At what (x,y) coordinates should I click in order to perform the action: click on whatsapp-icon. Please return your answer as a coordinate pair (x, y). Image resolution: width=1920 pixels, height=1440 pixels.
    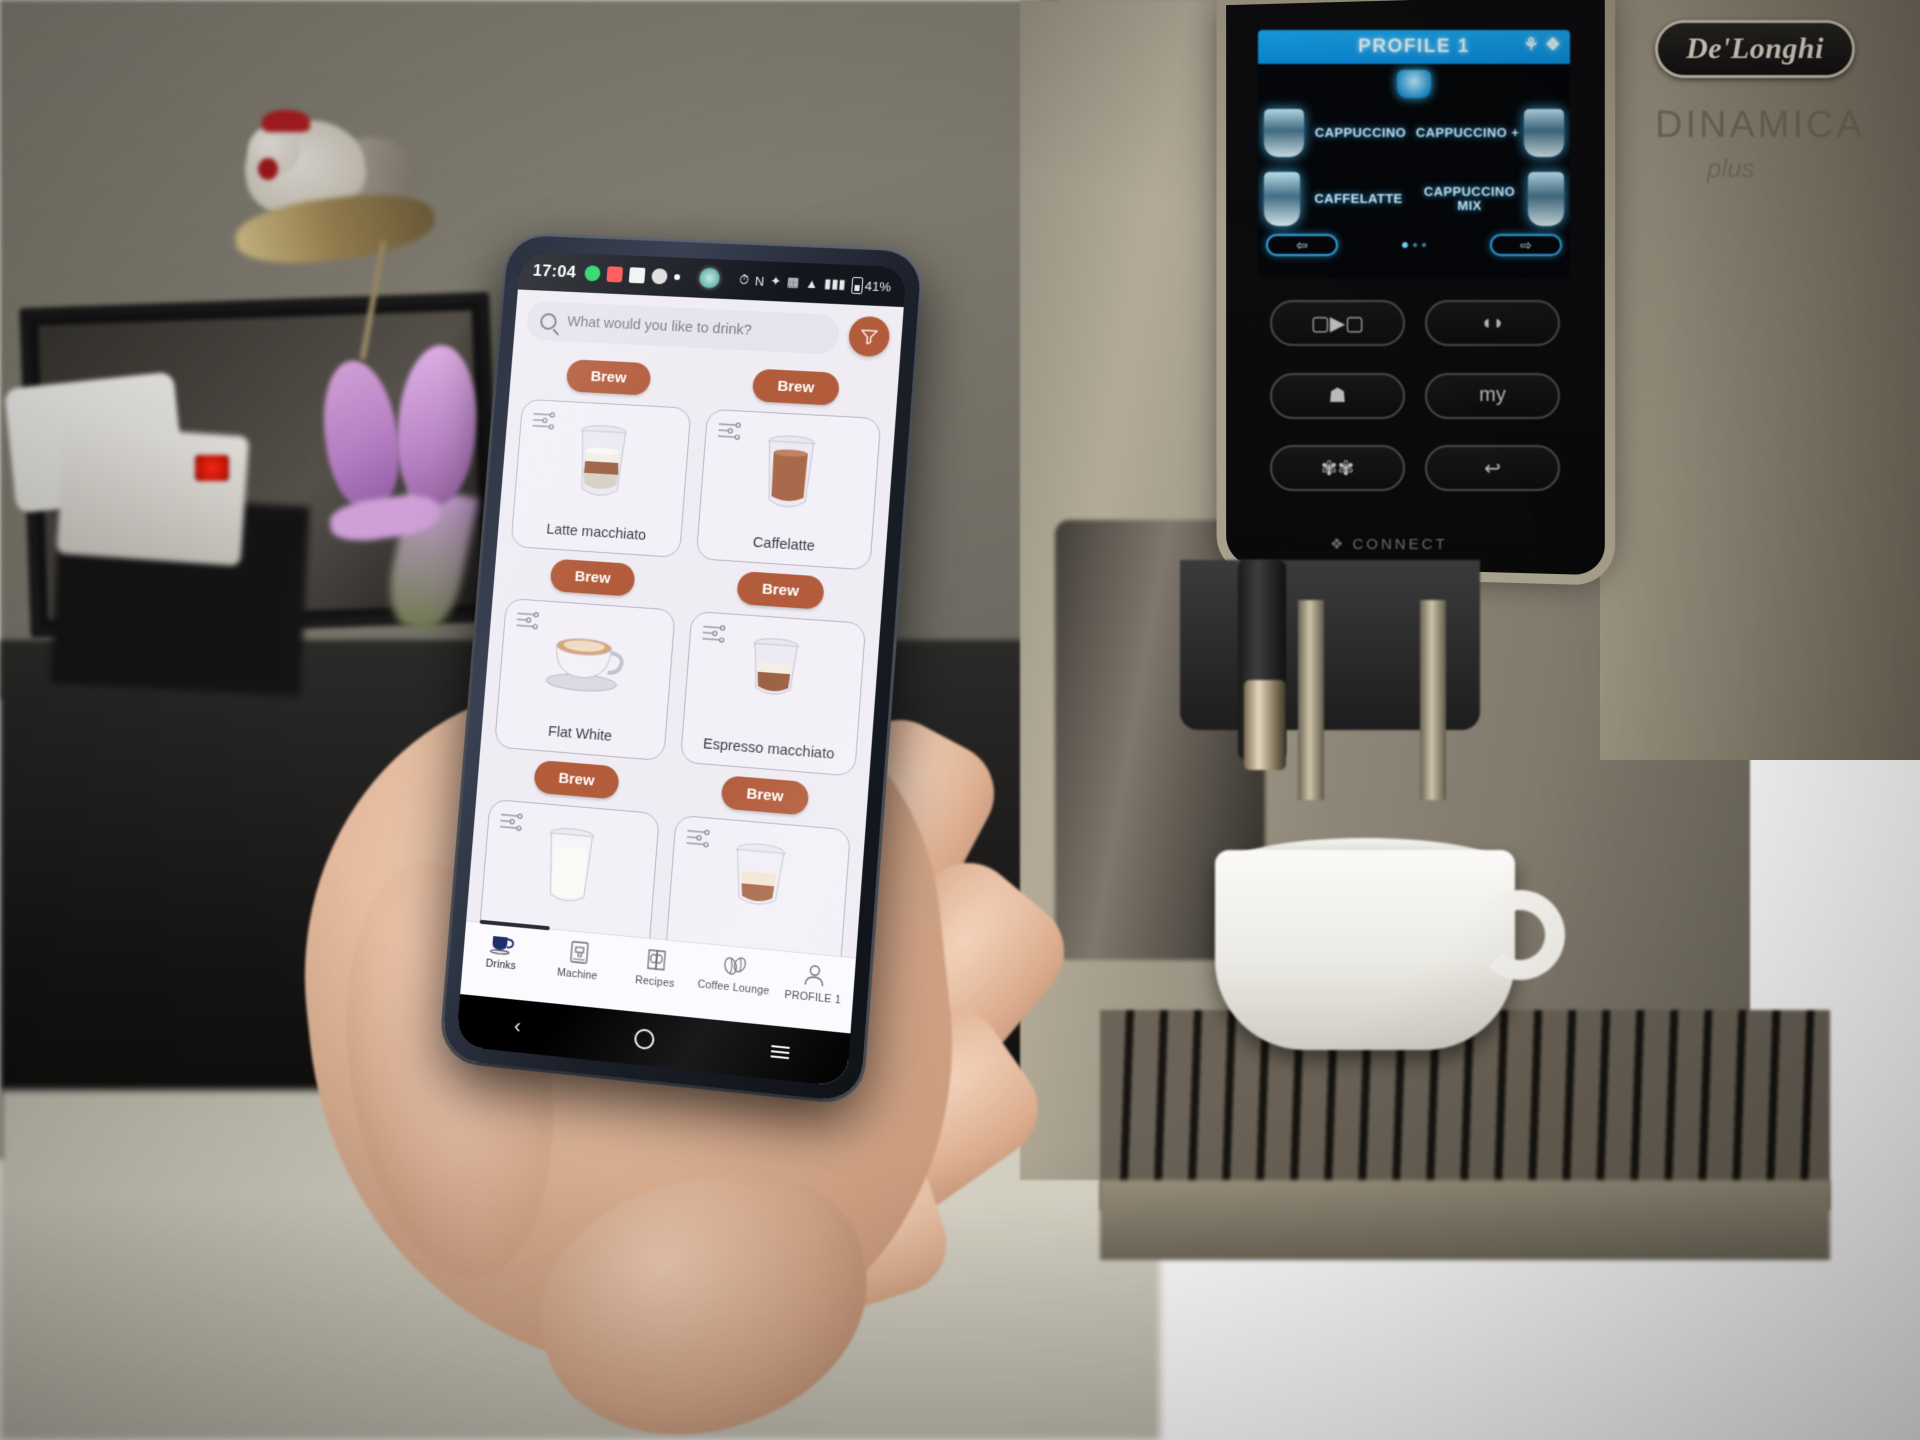
    Looking at the image, I should click on (592, 273).